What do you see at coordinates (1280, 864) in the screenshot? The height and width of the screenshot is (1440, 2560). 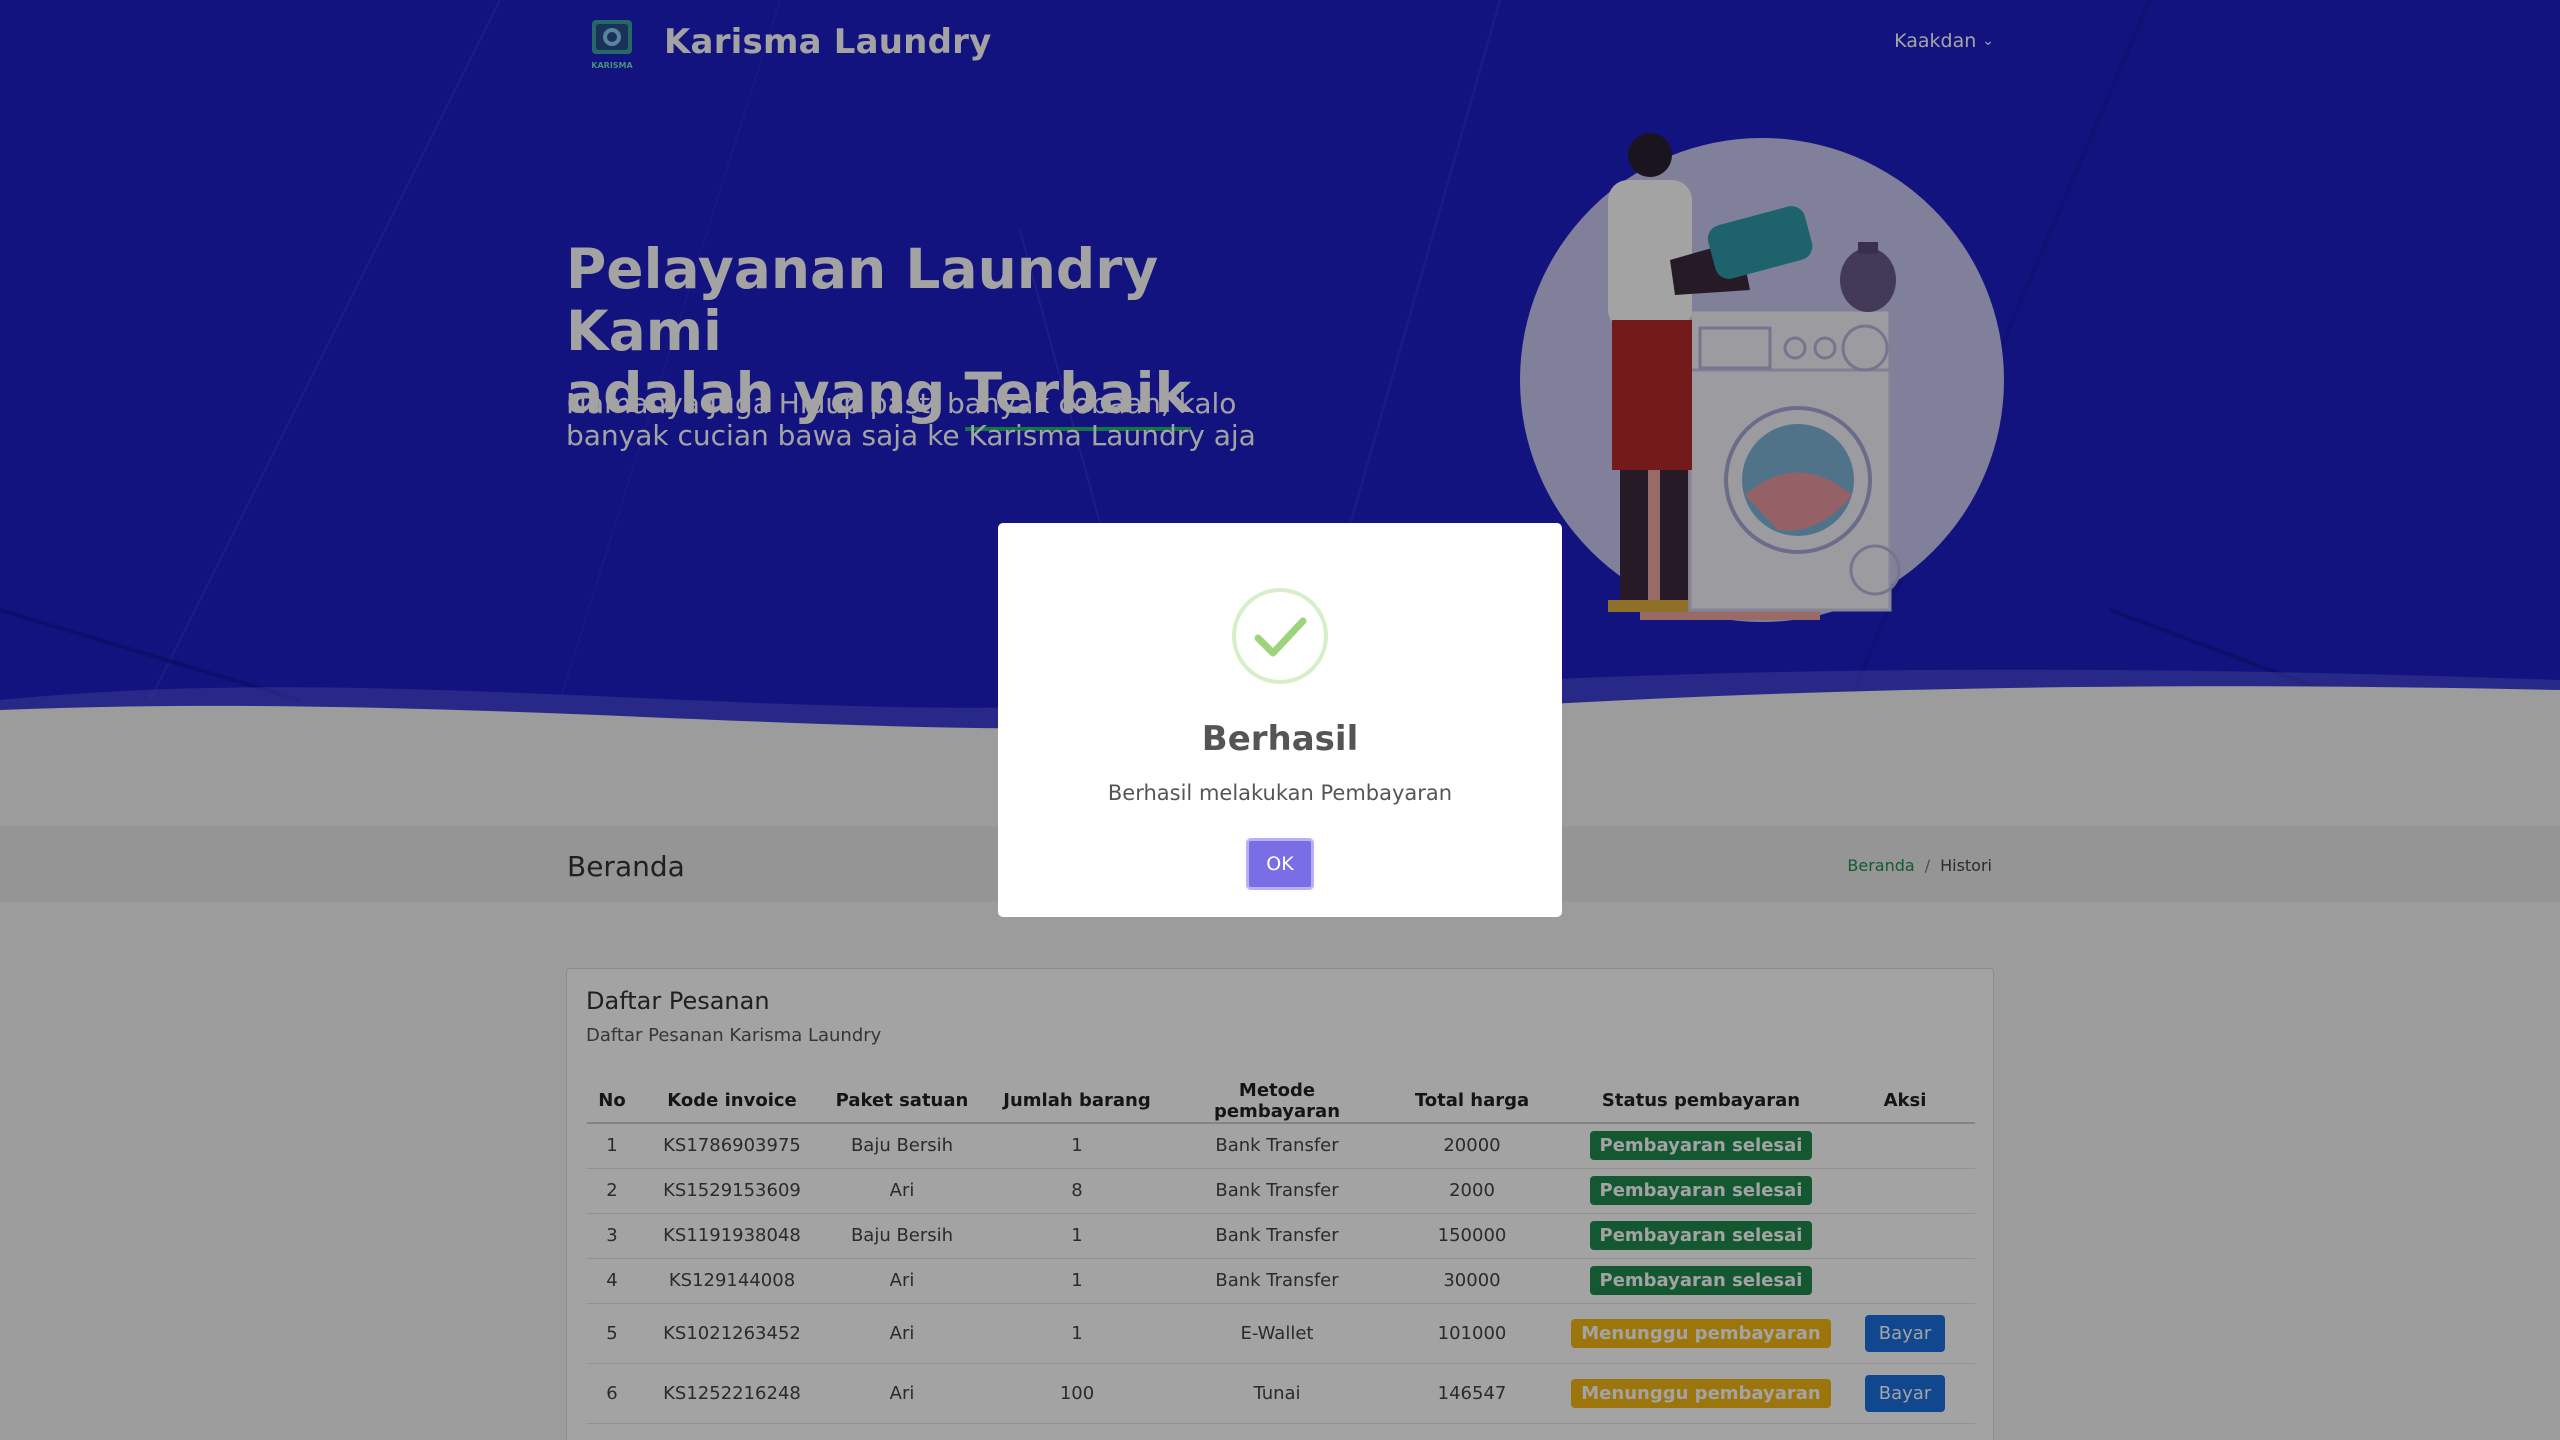 I see `ok-button: OK` at bounding box center [1280, 864].